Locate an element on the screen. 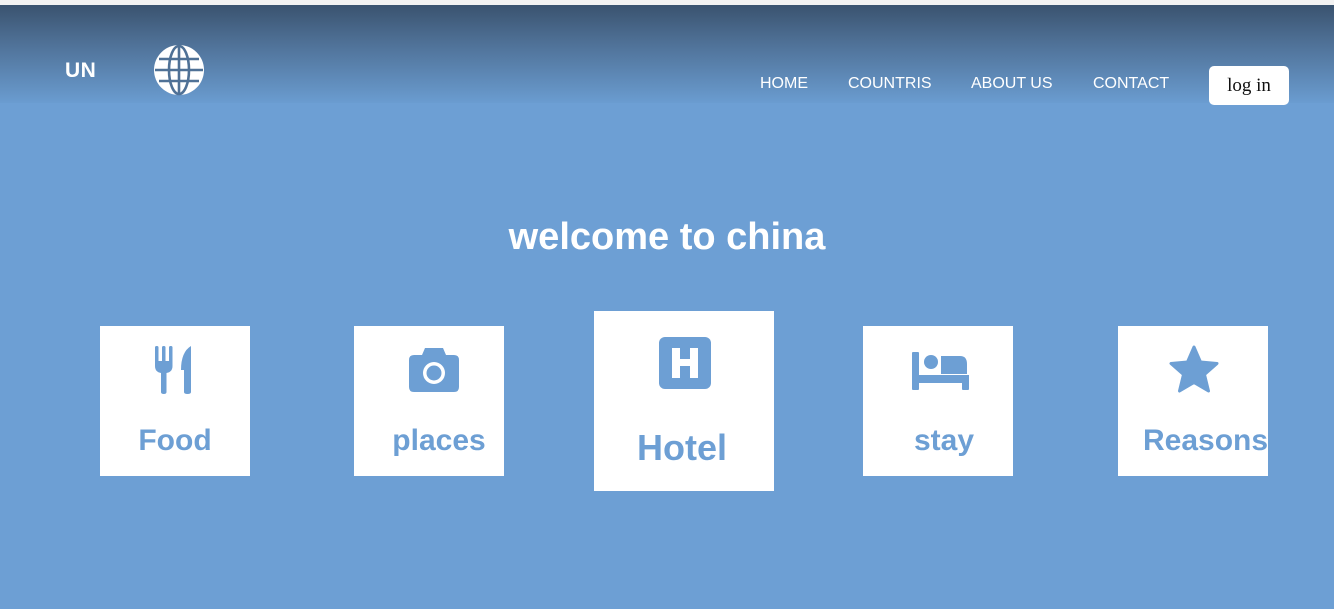 The image size is (1334, 609). nav-contact: CONTACT is located at coordinates (1131, 84).